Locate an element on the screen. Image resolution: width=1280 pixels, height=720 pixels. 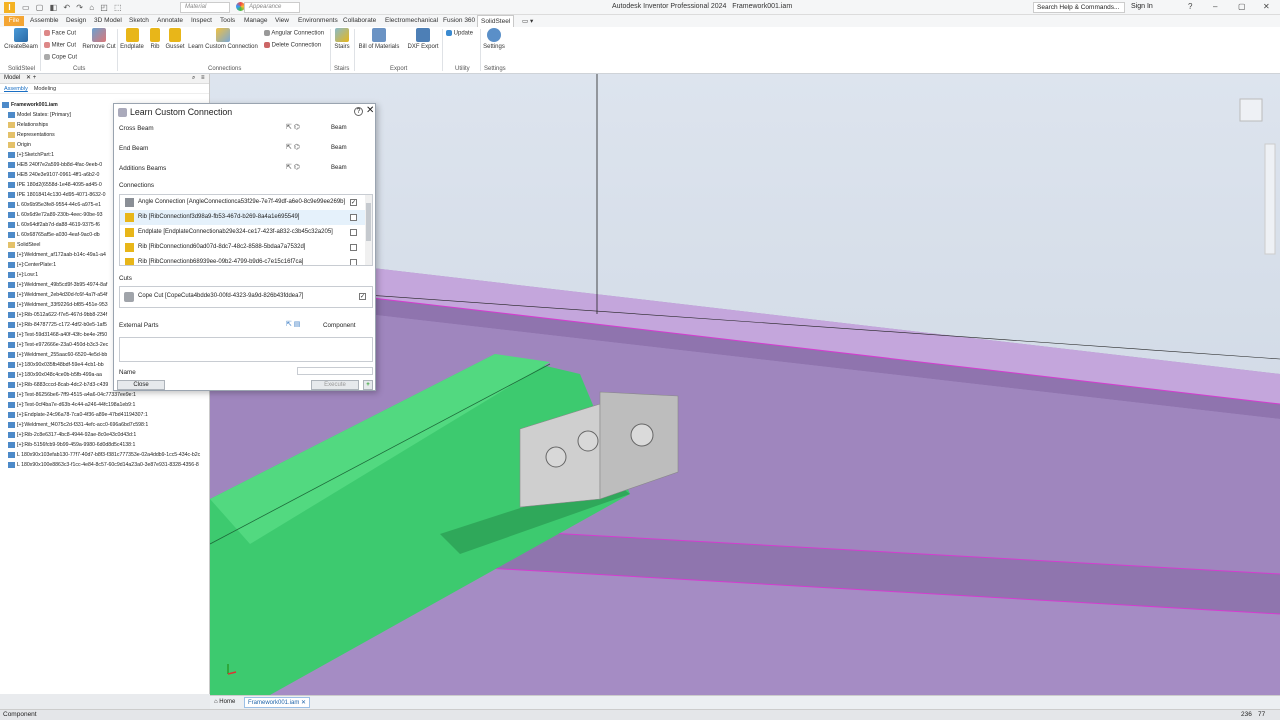
group-utility: Utility is located at coordinates (462, 69).